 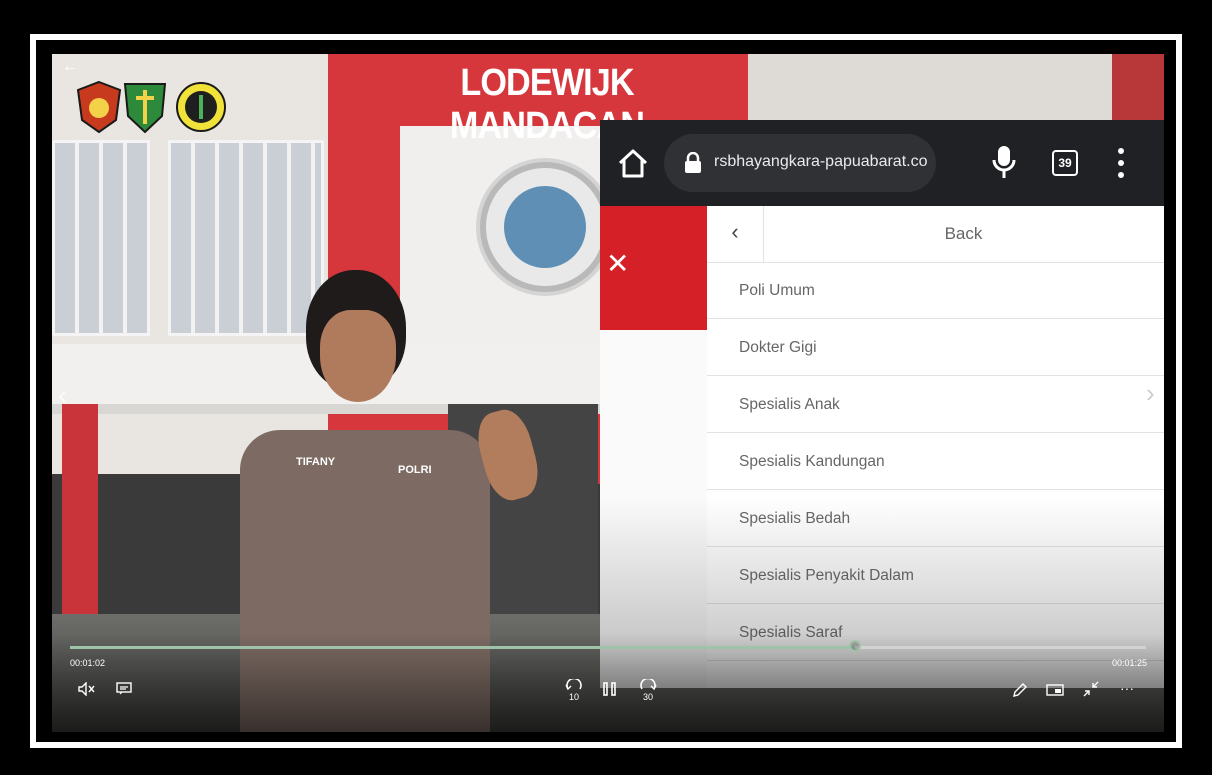 What do you see at coordinates (574, 689) in the screenshot?
I see `rewind-10-icon: 10` at bounding box center [574, 689].